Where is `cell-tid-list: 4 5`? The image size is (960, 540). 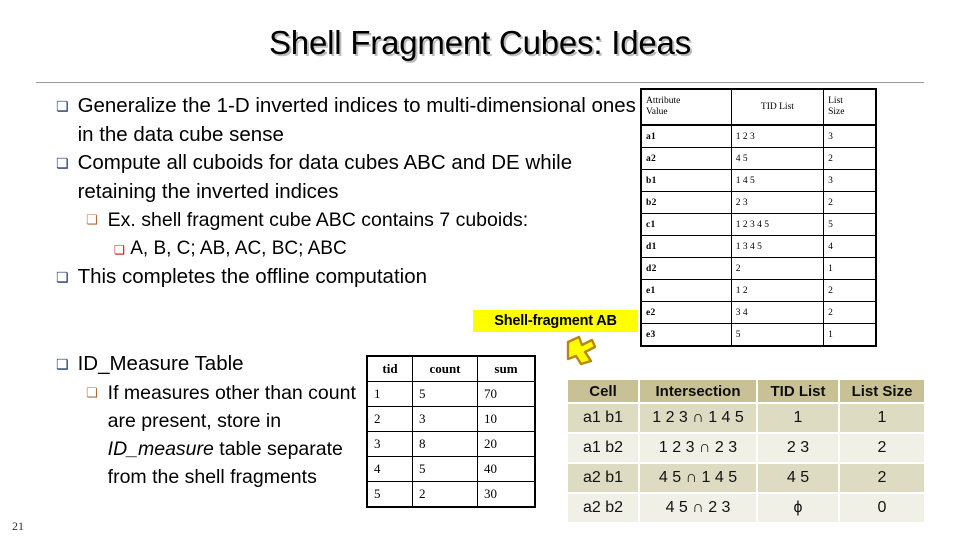
cell-tid-list: 4 5 is located at coordinates (798, 478).